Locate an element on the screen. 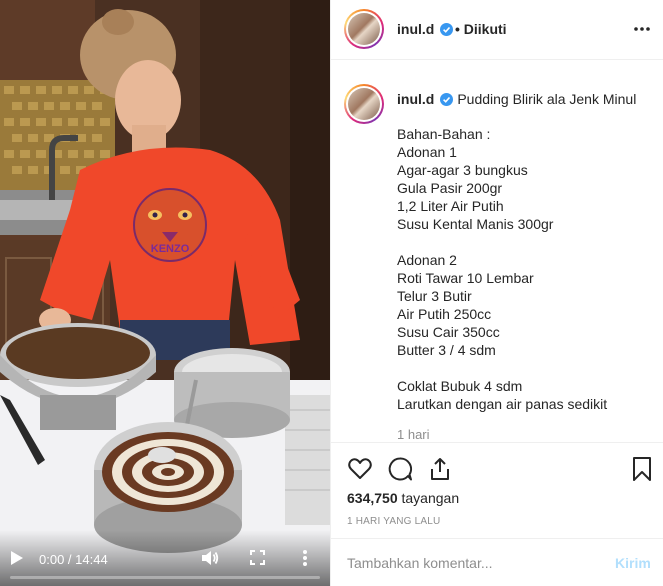 This screenshot has height=586, width=663. share-icon is located at coordinates (440, 469).